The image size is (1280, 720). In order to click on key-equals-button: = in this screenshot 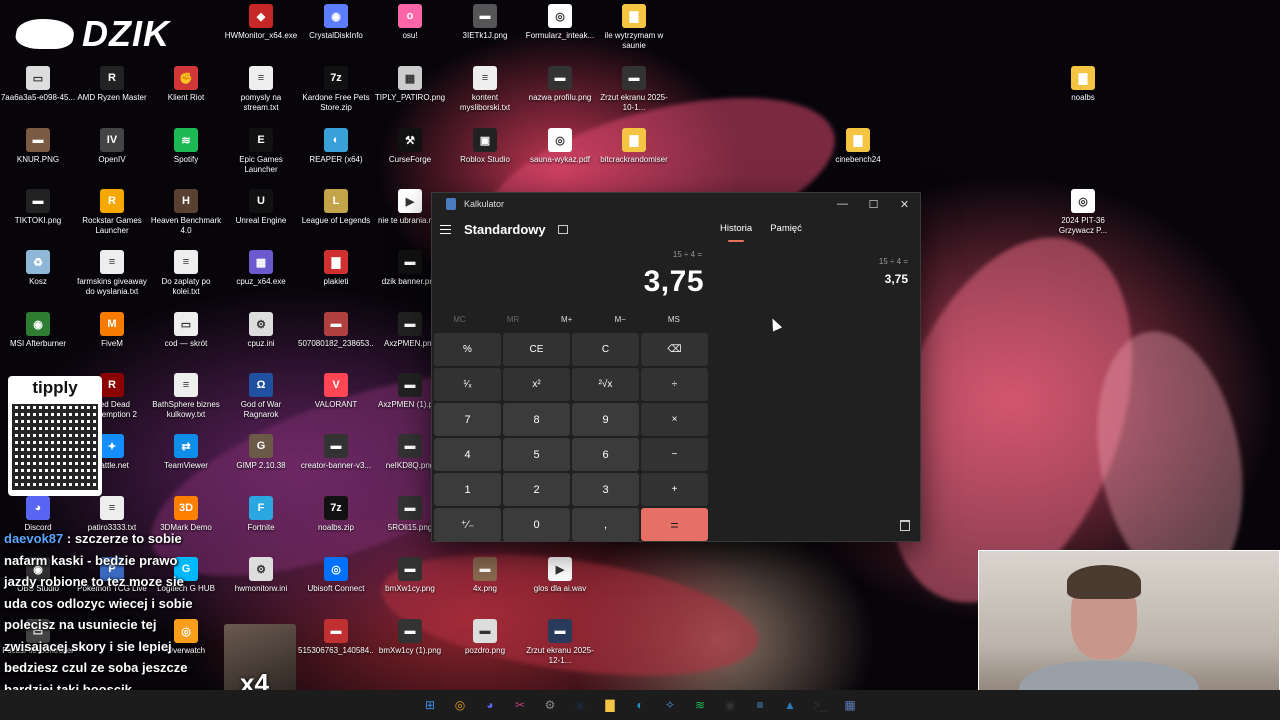, I will do `click(674, 524)`.